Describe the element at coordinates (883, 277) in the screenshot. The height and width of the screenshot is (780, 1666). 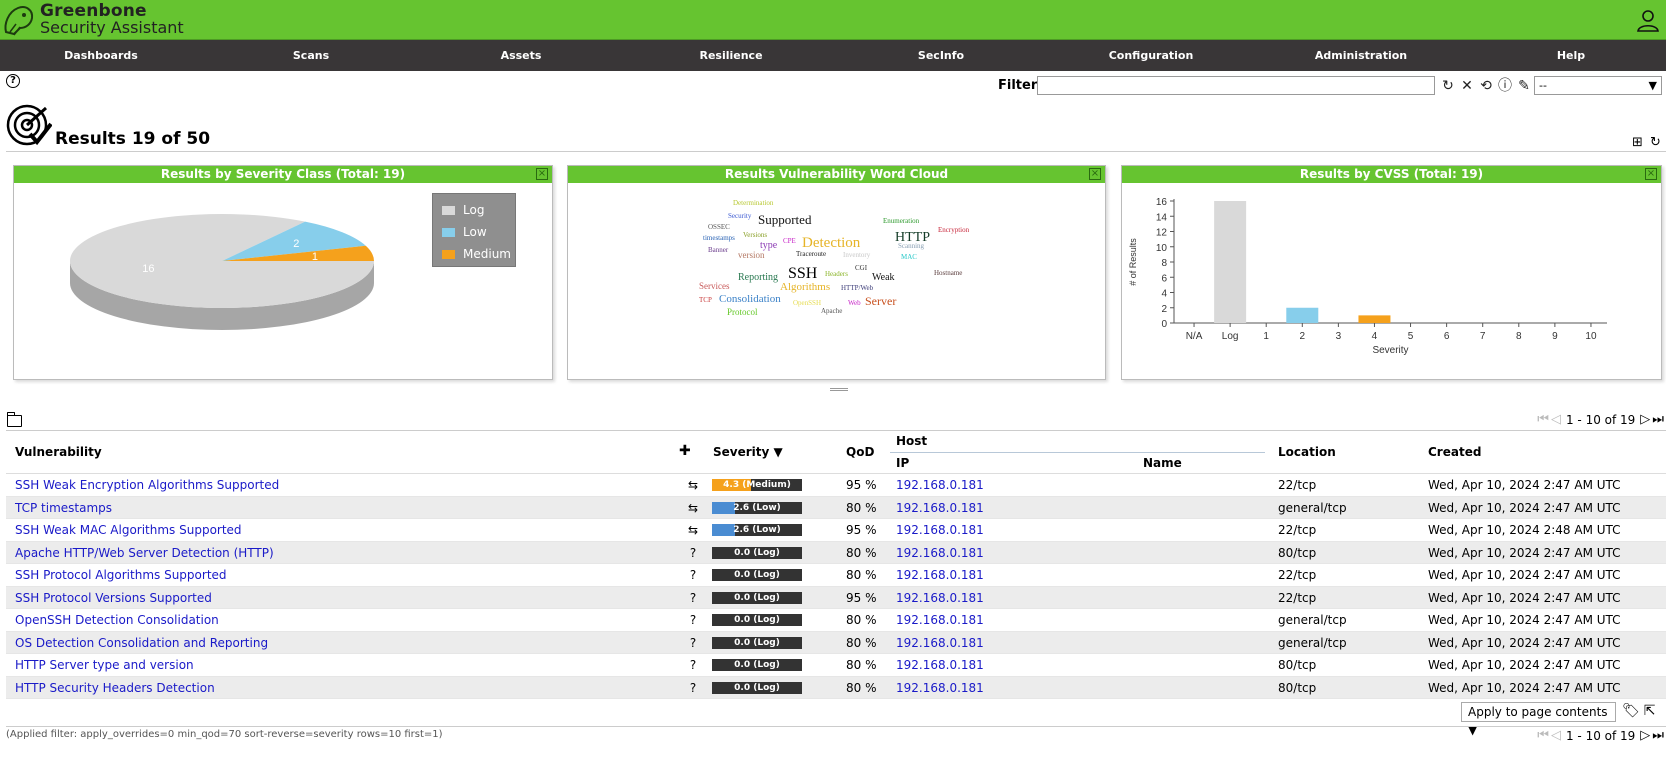
I see `cloud-word: Weak` at that location.